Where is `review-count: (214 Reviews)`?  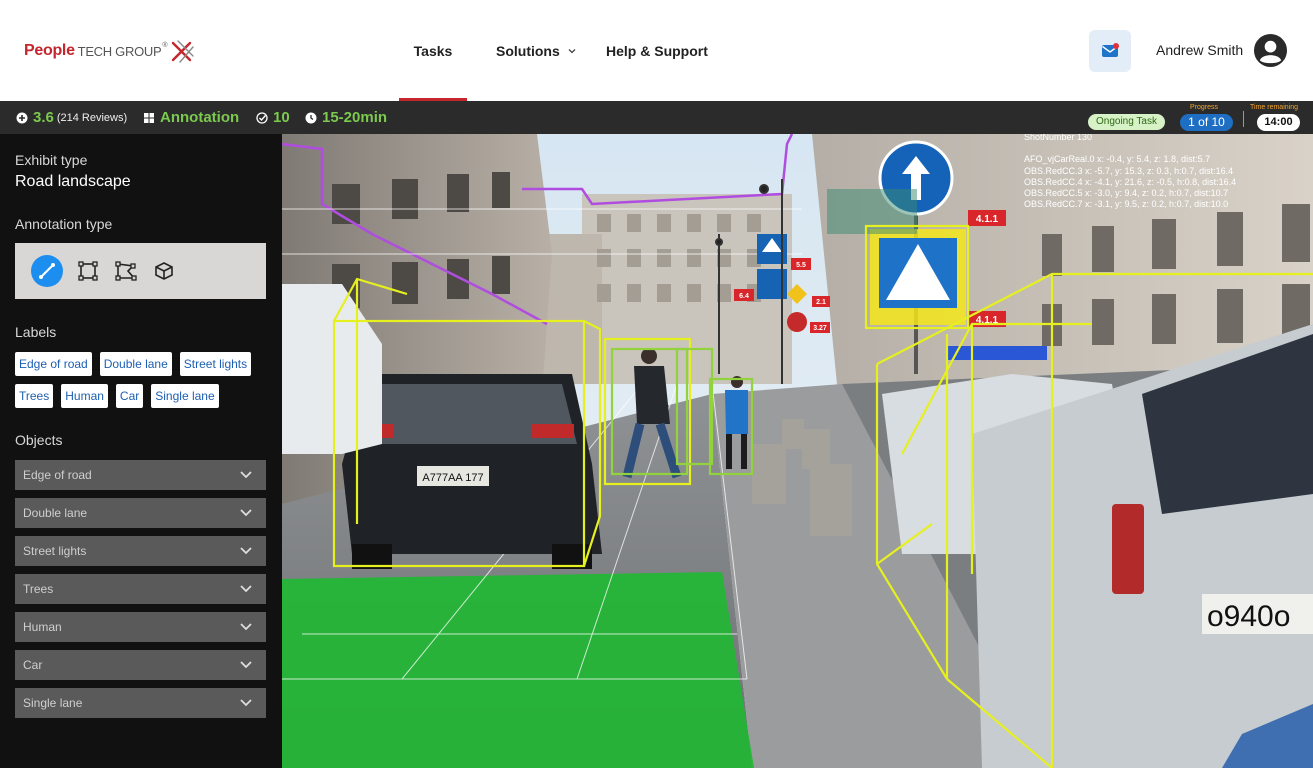
review-count: (214 Reviews) is located at coordinates (92, 117).